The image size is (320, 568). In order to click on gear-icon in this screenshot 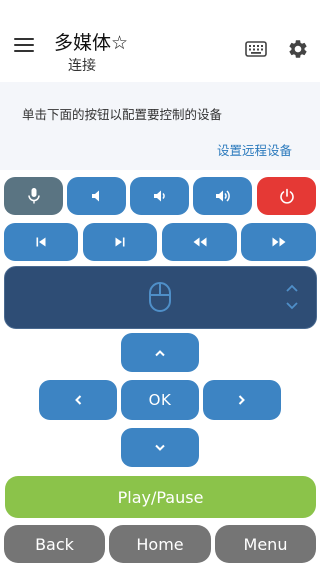, I will do `click(298, 49)`.